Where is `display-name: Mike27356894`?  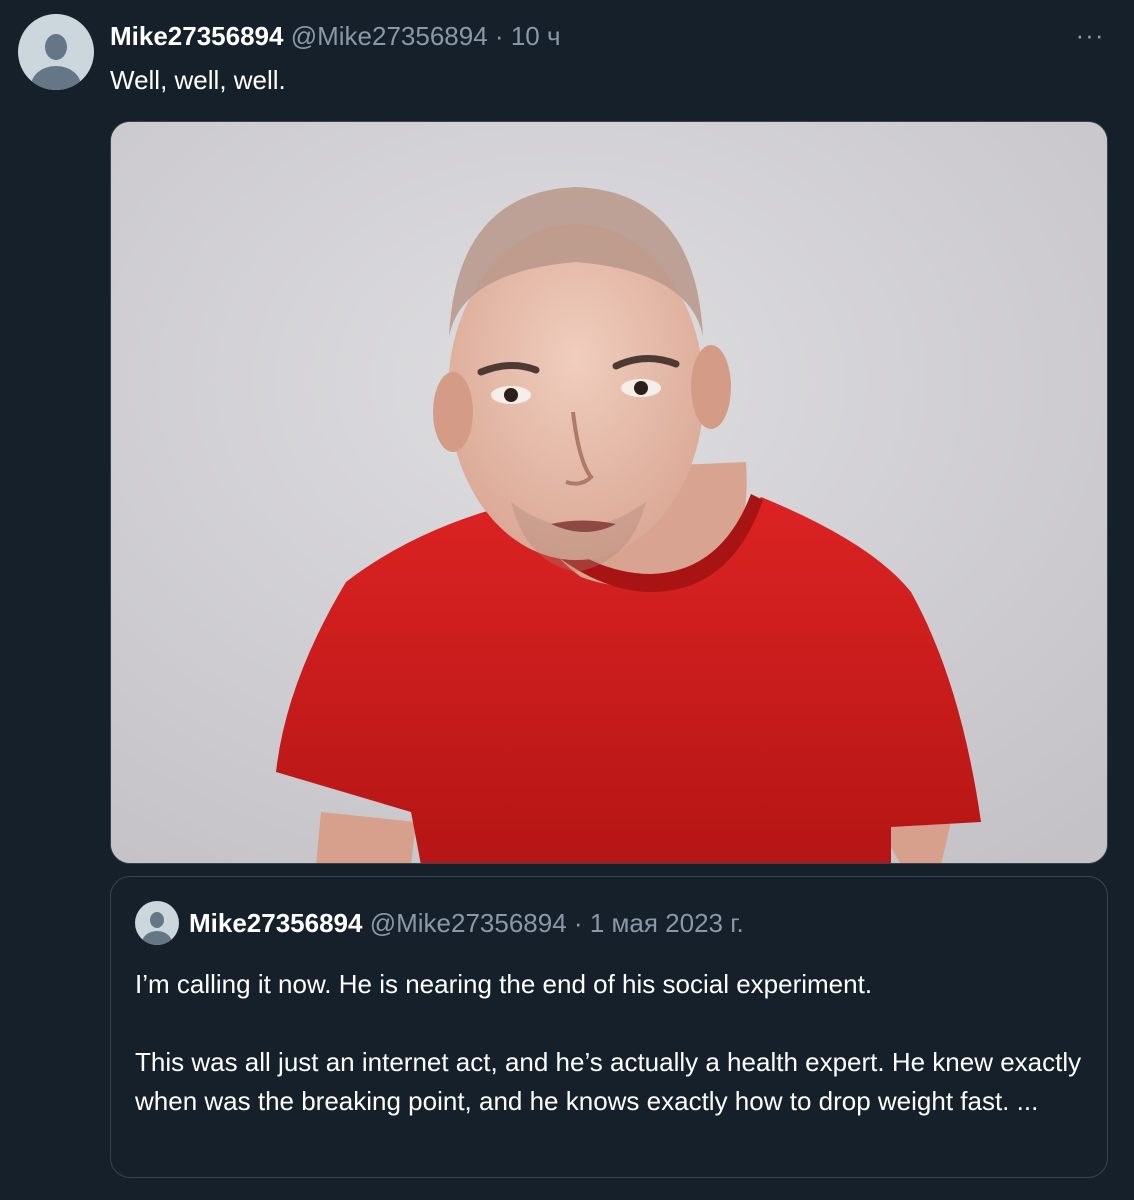
display-name: Mike27356894 is located at coordinates (196, 36).